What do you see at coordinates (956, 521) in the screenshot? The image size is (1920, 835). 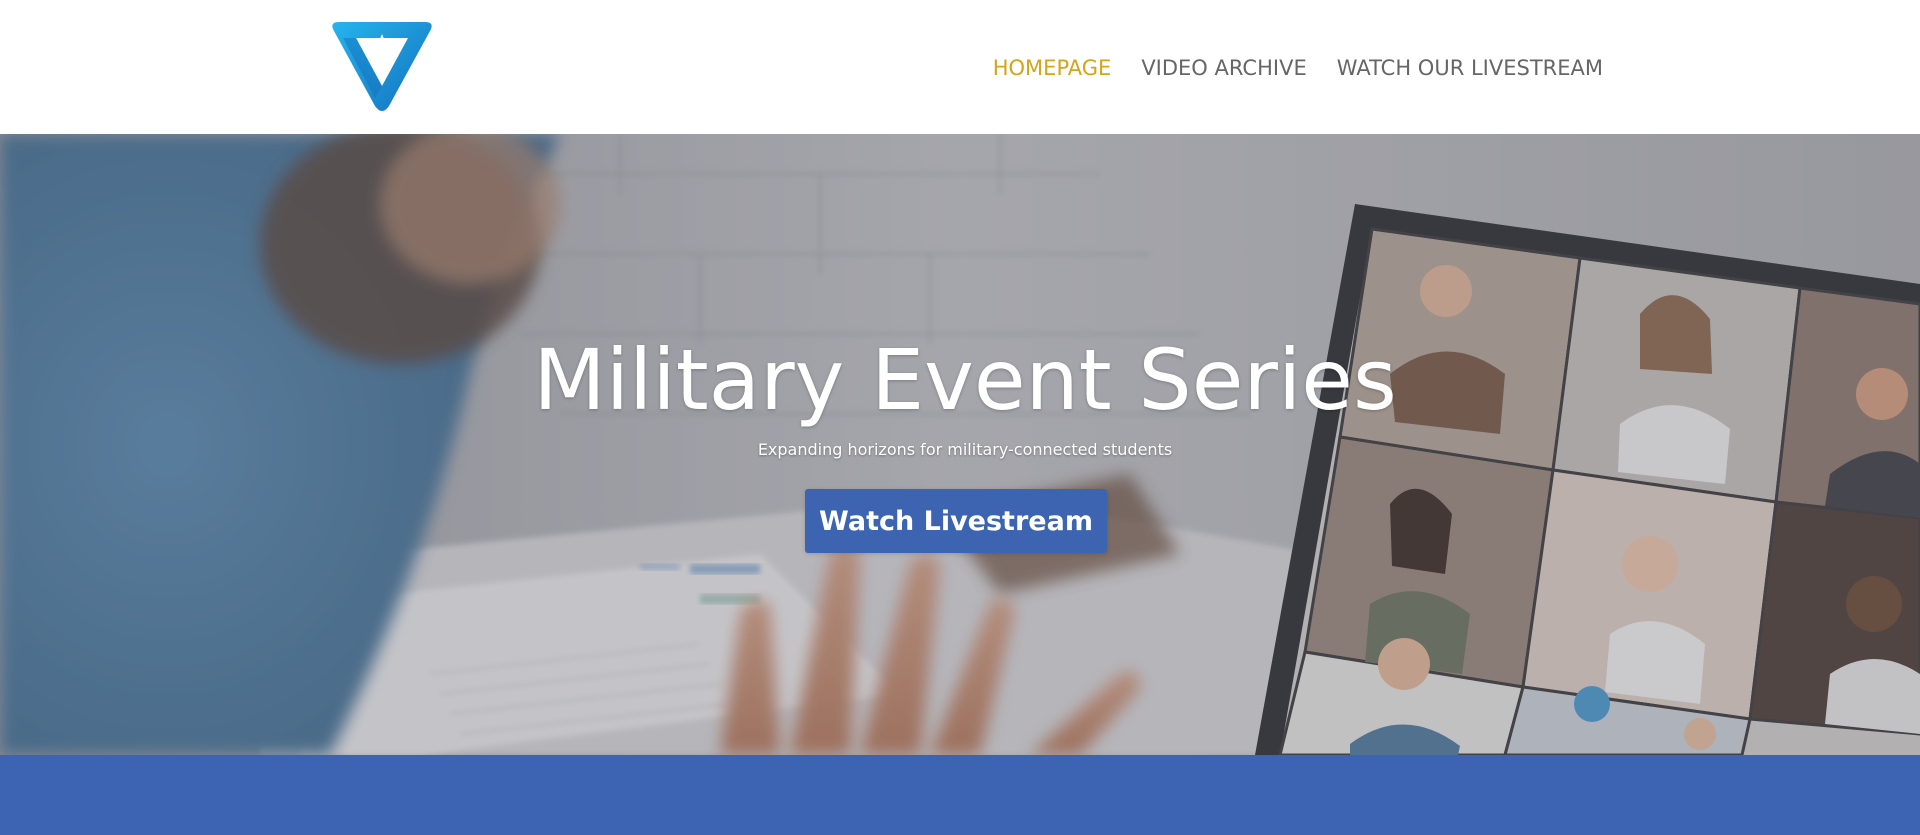 I see `watch-livestream-button: Watch Livestream` at bounding box center [956, 521].